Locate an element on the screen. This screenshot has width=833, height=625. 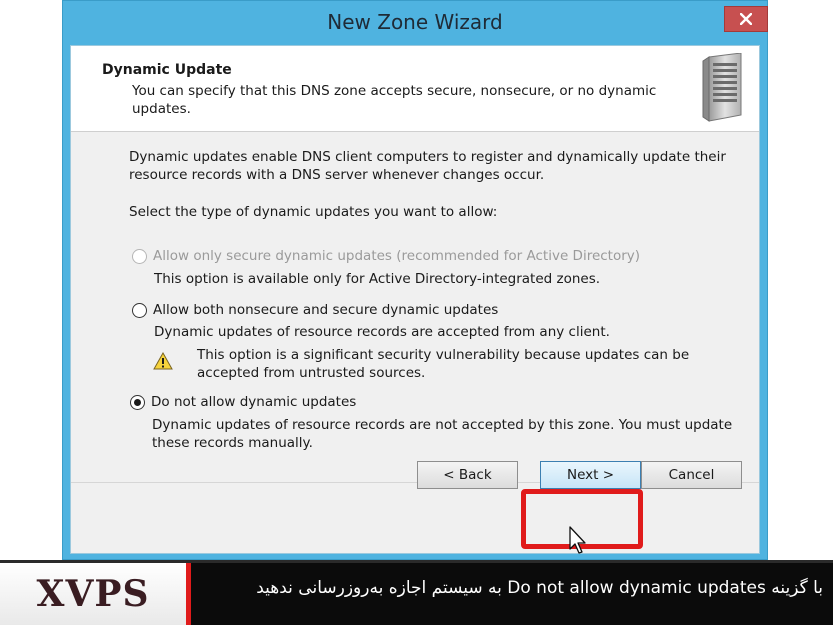
cancel-button: Cancel is located at coordinates (691, 475).